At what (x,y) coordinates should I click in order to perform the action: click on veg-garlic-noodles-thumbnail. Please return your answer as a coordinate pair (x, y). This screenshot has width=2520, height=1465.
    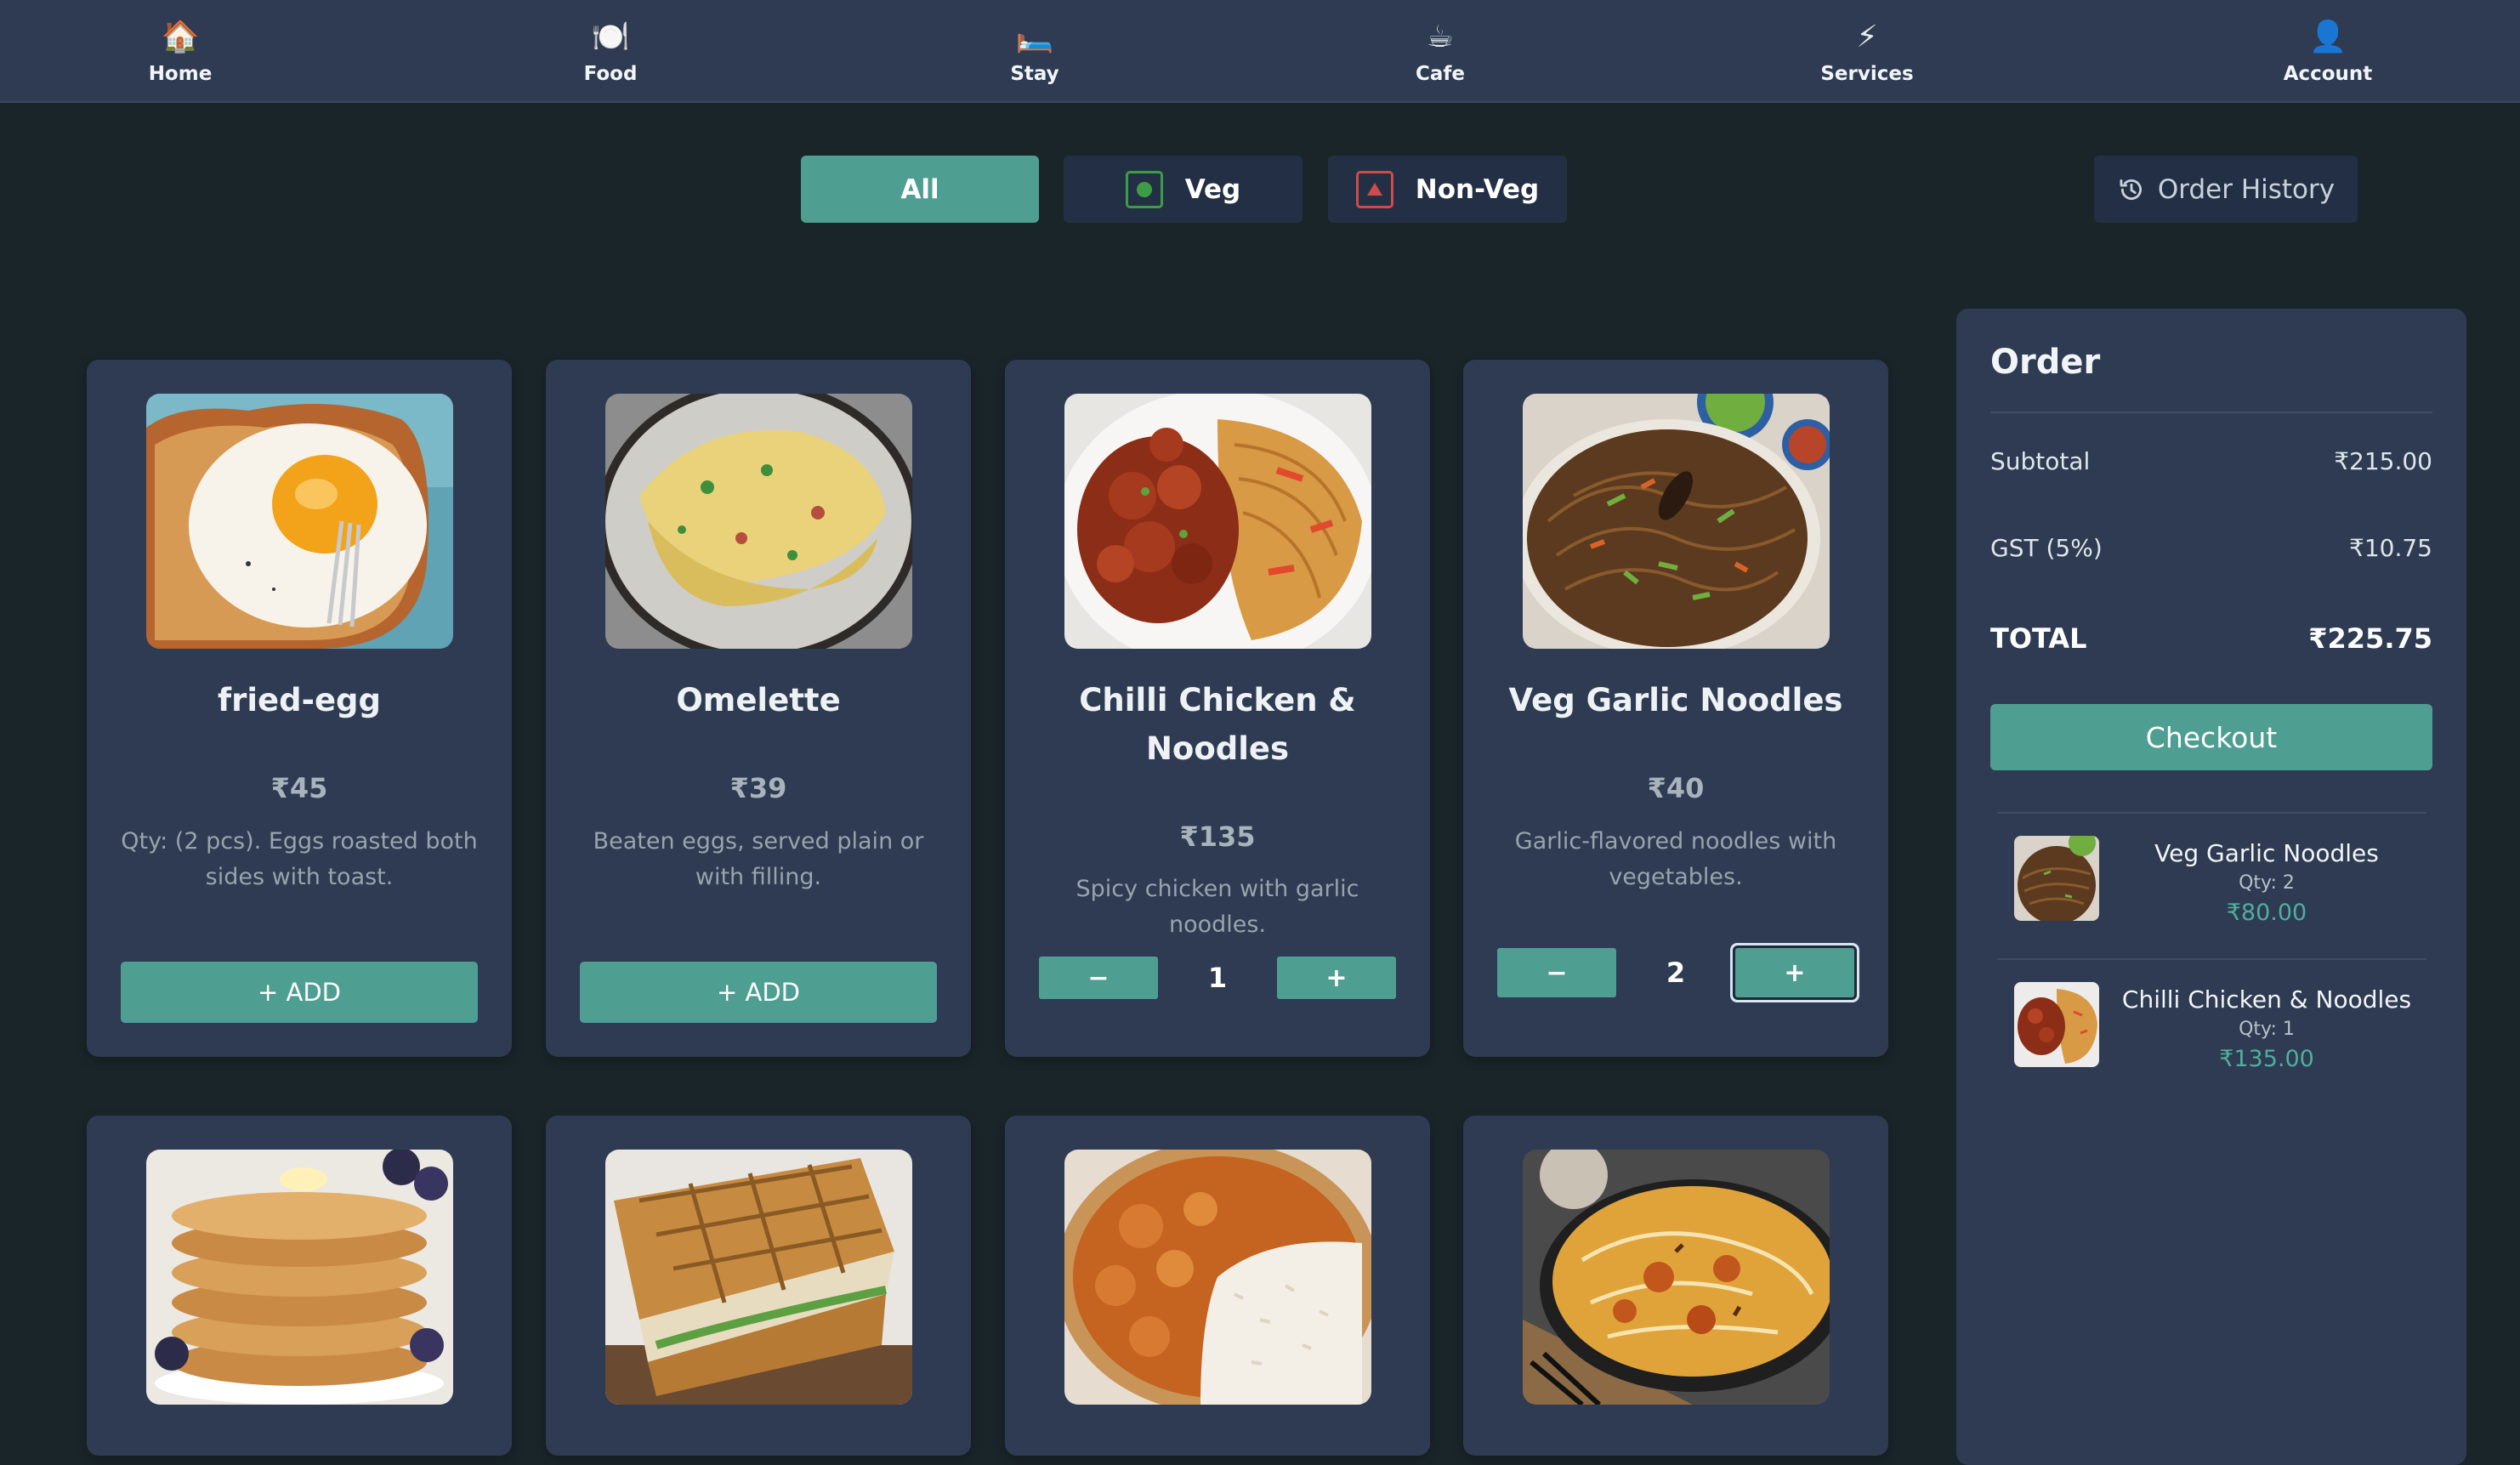
    Looking at the image, I should click on (2056, 878).